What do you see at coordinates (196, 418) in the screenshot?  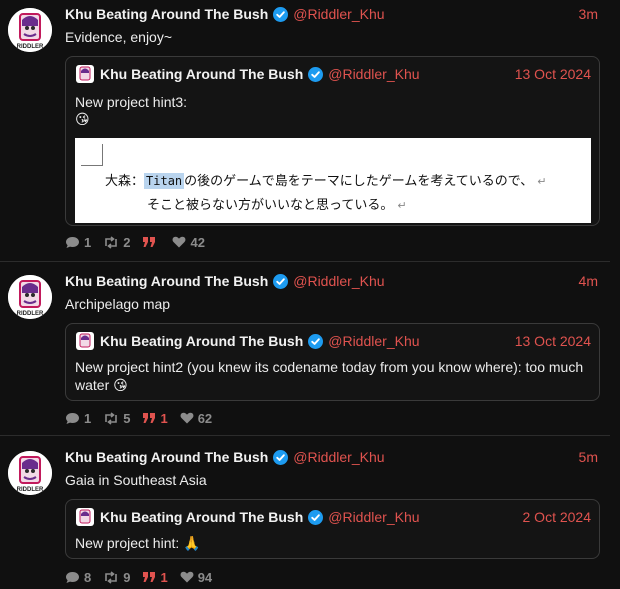 I see `like-button: 62` at bounding box center [196, 418].